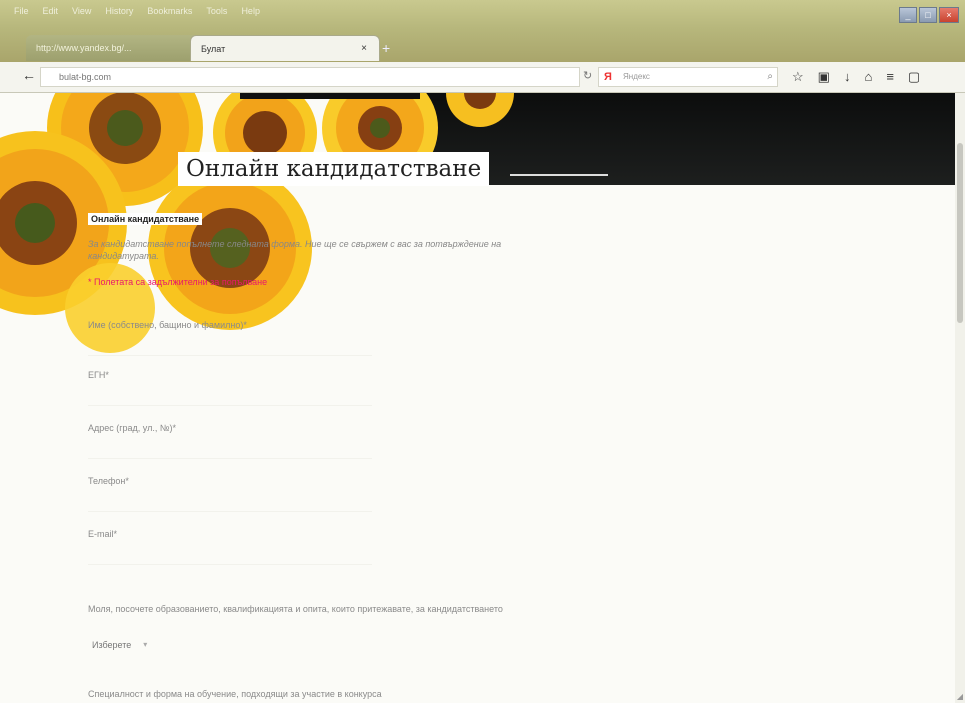 This screenshot has height=703, width=965. Describe the element at coordinates (856, 77) in the screenshot. I see `toolbar-icons: ☆ ▣ ↓ ⌂ ≡ ▢` at that location.